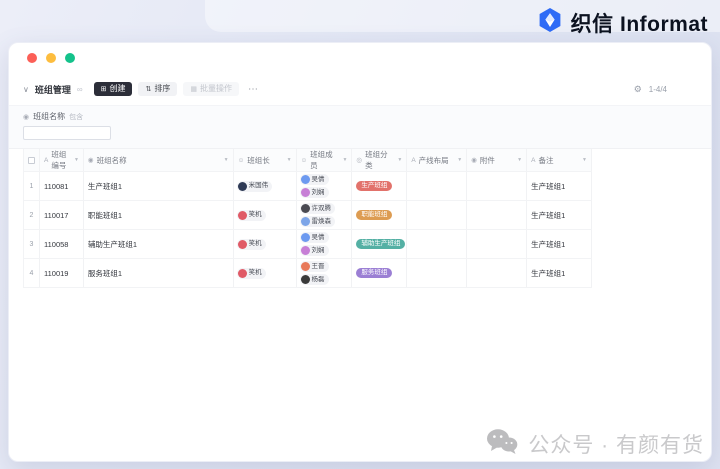 The width and height of the screenshot is (720, 469). I want to click on more-options-button: ⋯, so click(253, 89).